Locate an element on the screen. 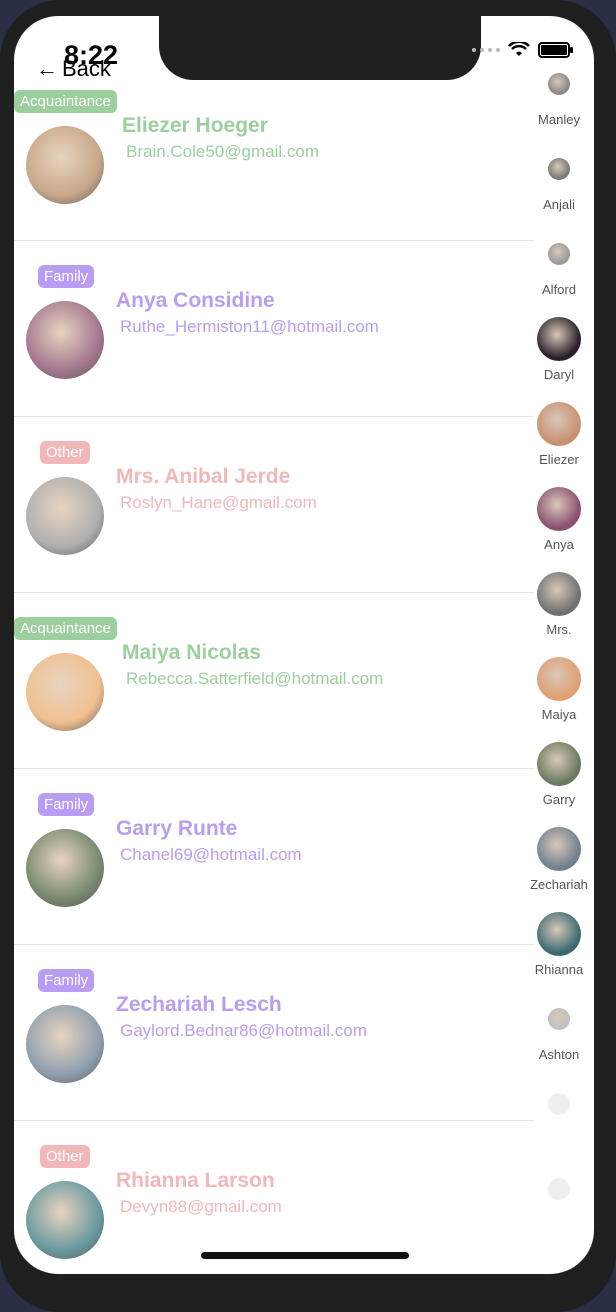  battery-icon is located at coordinates (555, 50).